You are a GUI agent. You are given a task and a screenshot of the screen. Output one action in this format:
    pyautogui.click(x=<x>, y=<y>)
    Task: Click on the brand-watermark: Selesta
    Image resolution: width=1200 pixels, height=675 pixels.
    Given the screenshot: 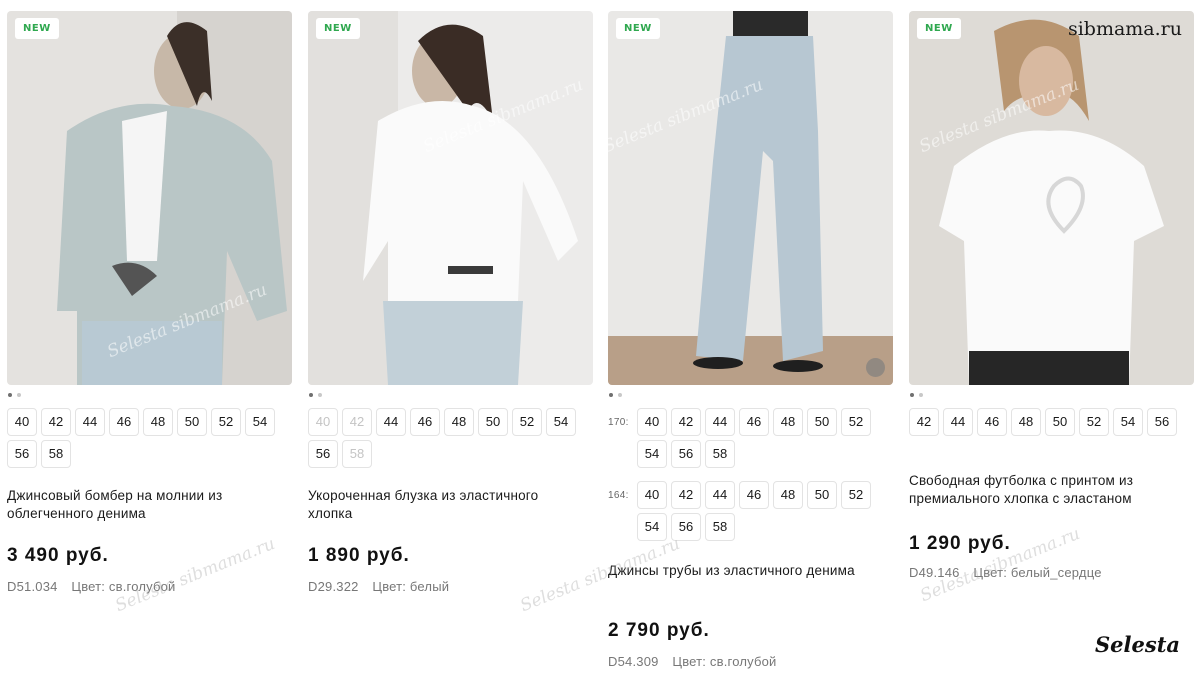 What is the action you would take?
    pyautogui.click(x=1137, y=644)
    